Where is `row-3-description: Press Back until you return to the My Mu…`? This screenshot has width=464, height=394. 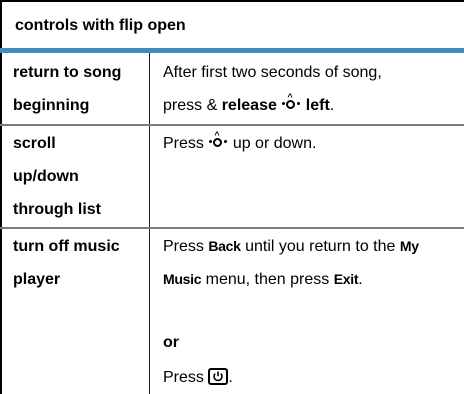
row-3-description: Press Back until you return to the My Mu… is located at coordinates (311, 263).